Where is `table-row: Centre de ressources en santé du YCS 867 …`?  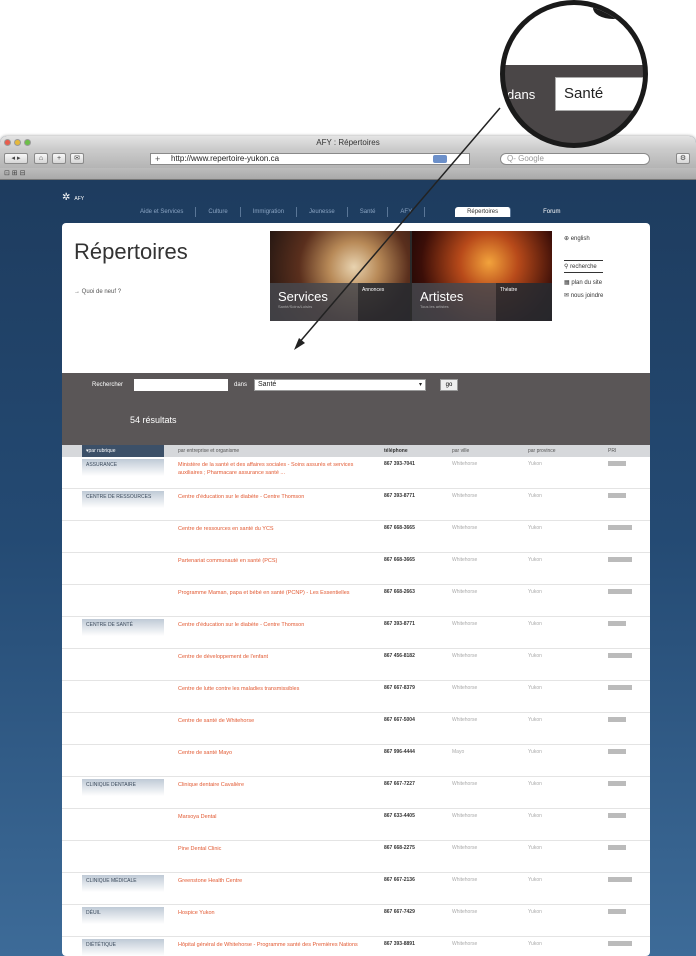 table-row: Centre de ressources en santé du YCS 867 … is located at coordinates (356, 537).